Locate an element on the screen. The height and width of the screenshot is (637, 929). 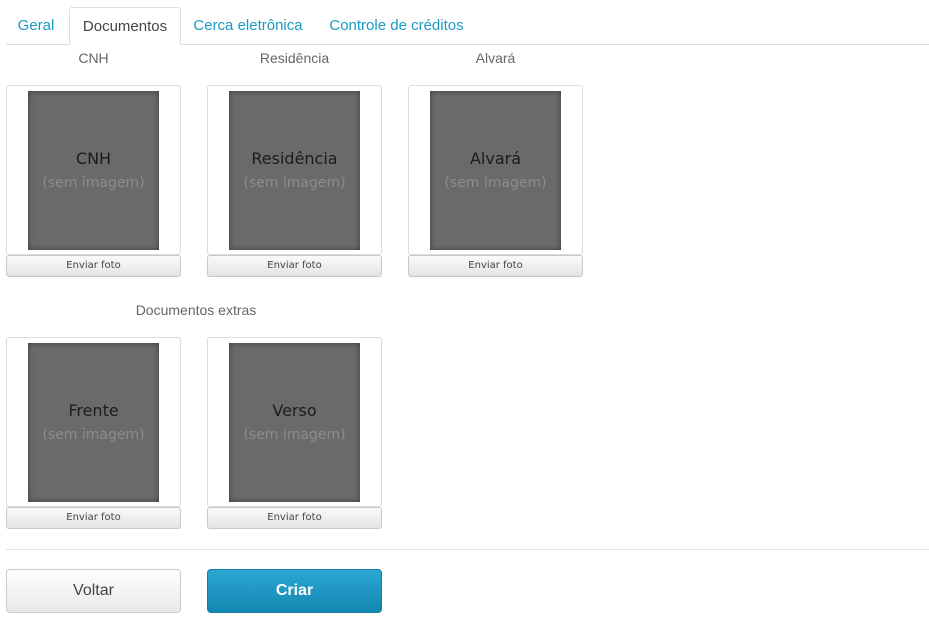
upload-photo-button-cnh: Enviar foto is located at coordinates (93, 266).